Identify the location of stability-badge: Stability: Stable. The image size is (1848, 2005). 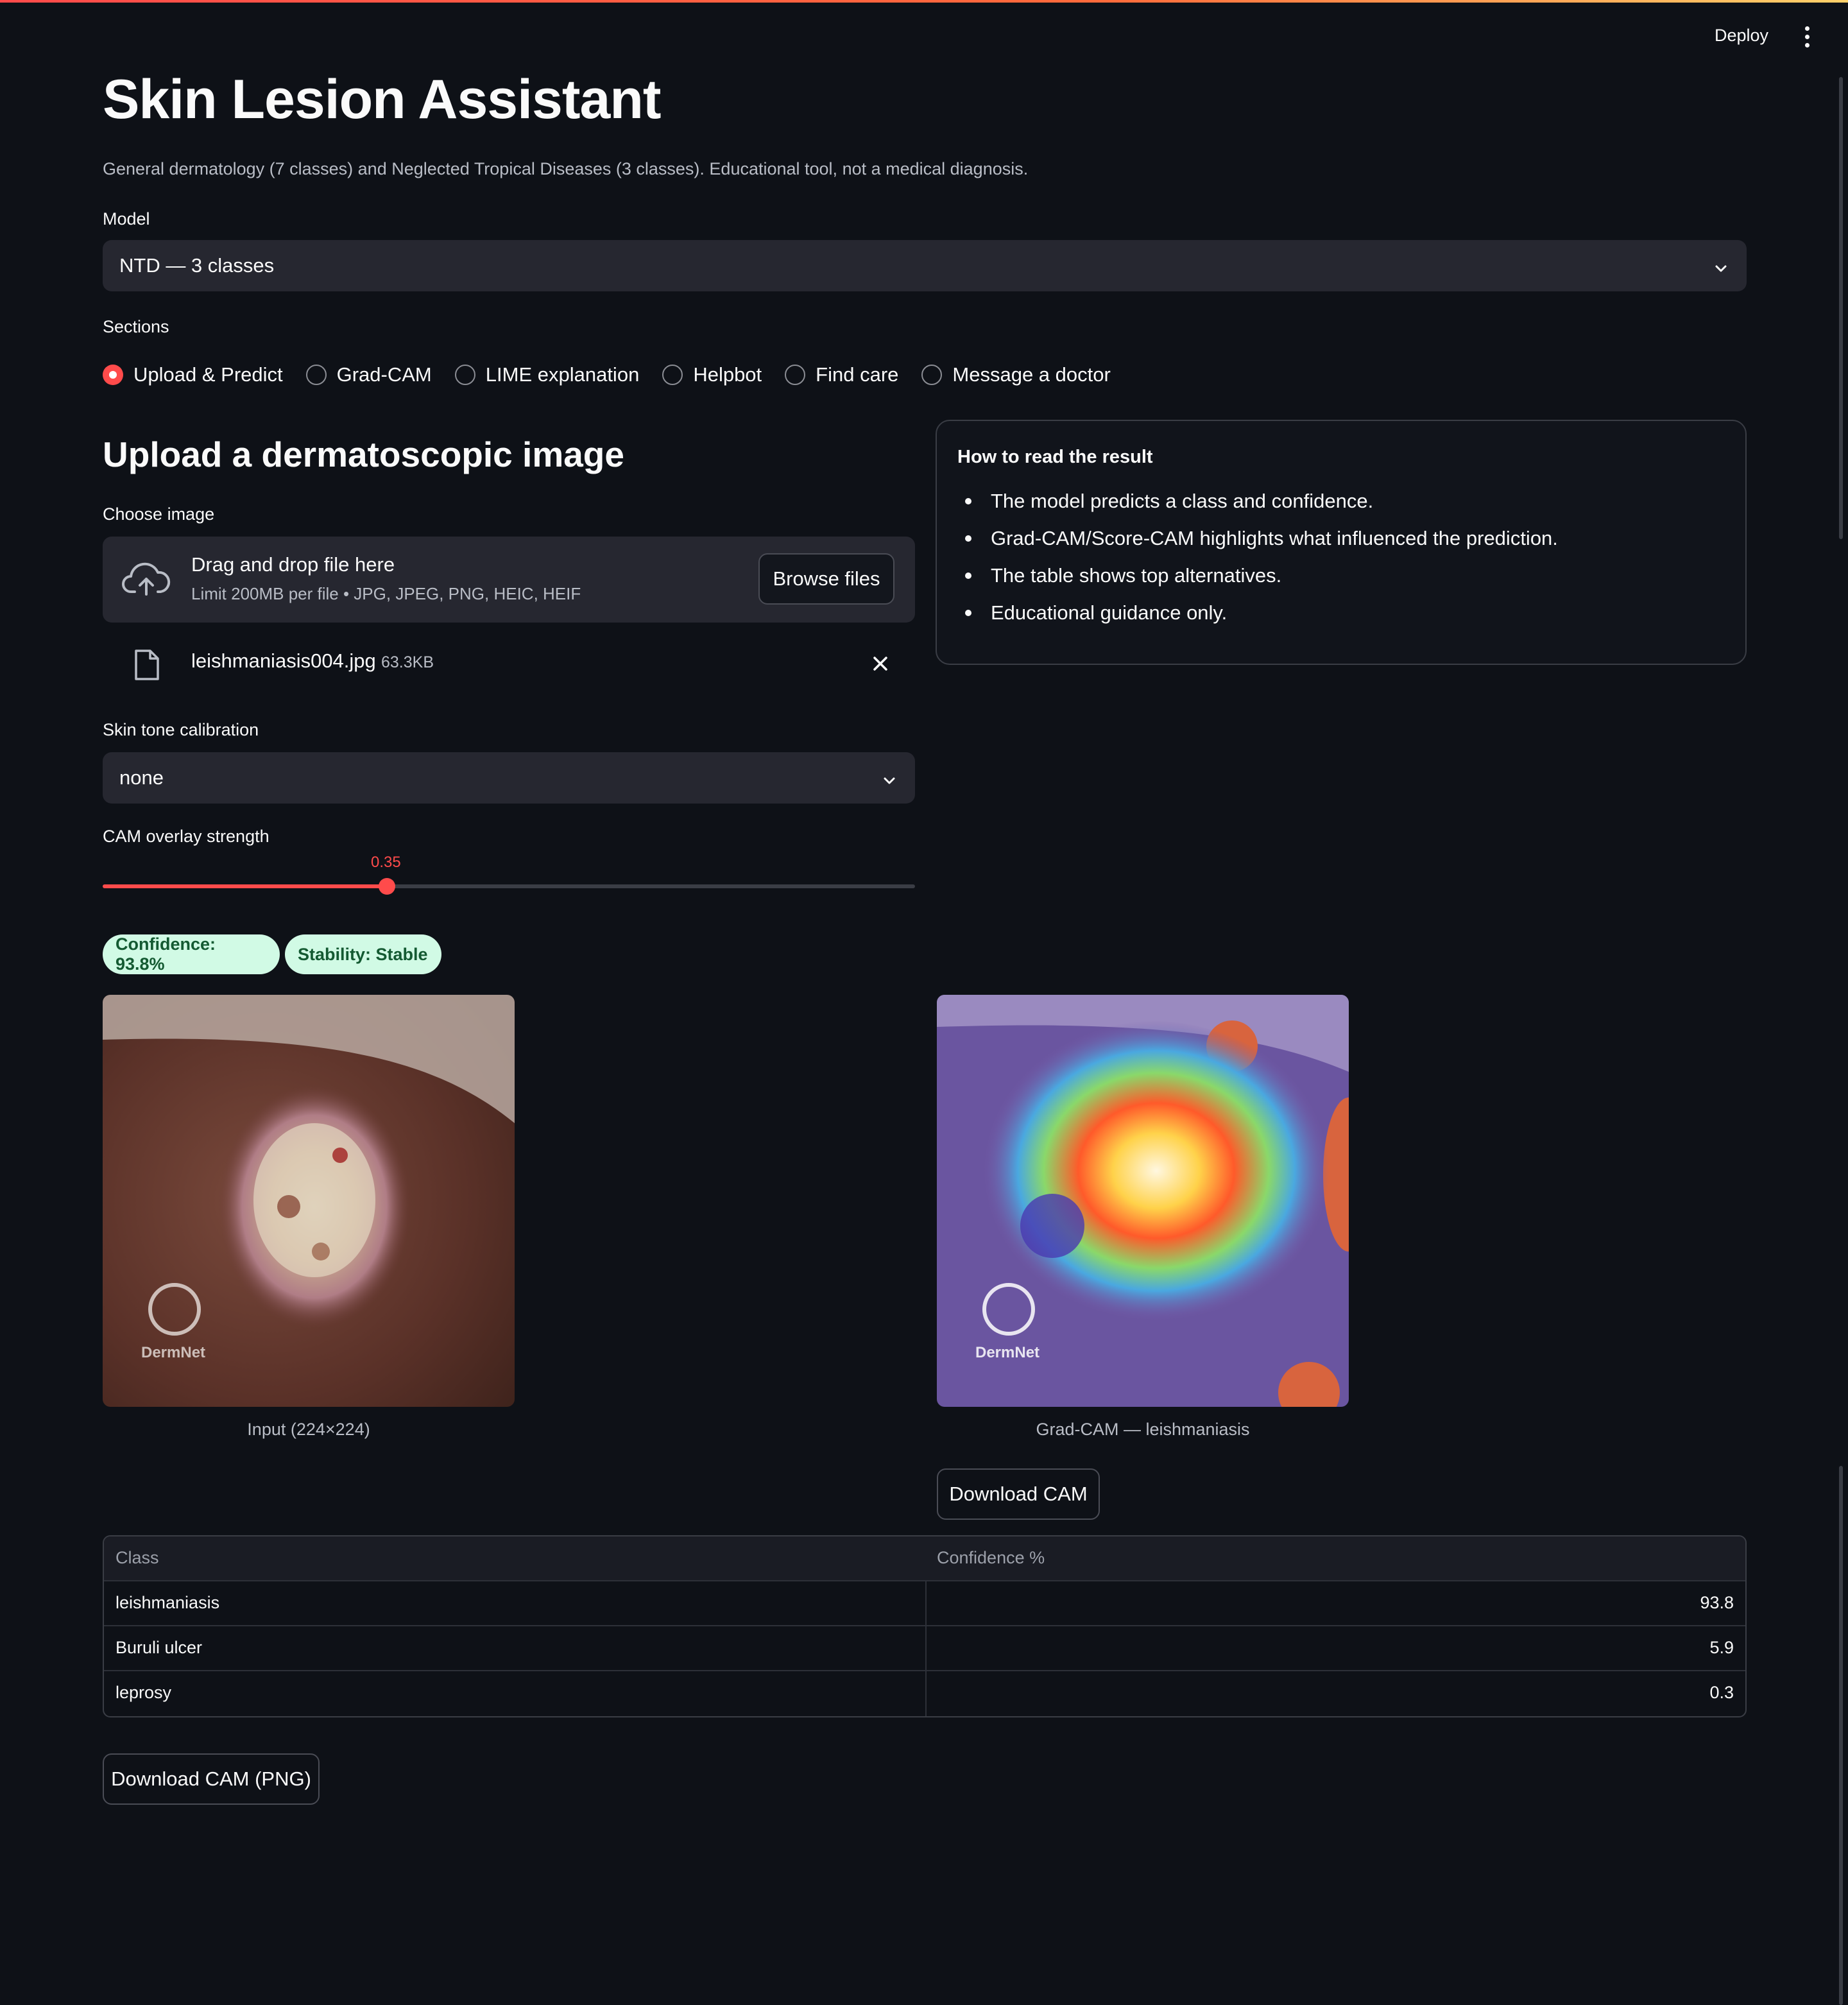
(363, 954).